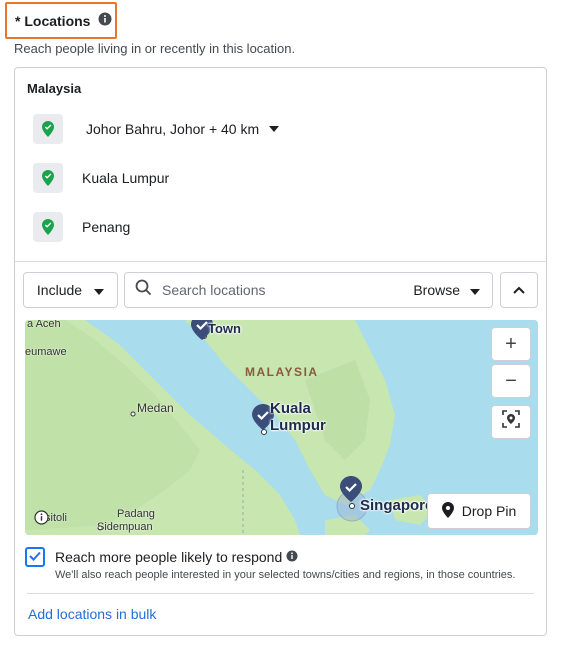 The height and width of the screenshot is (652, 562). I want to click on add-locations-in-bulk-link: Add locations in bulk, so click(92, 614).